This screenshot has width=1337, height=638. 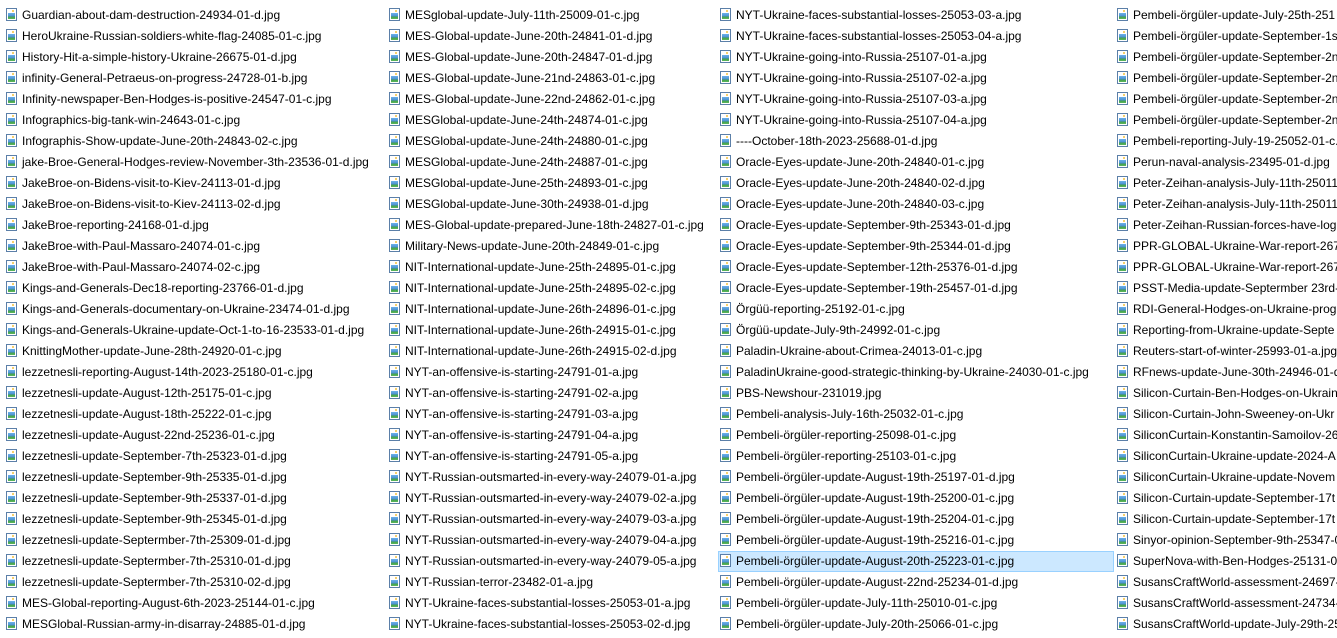 I want to click on file-item: Perun-naval-analysis-23495-01-d.jpg, so click(x=1226, y=162).